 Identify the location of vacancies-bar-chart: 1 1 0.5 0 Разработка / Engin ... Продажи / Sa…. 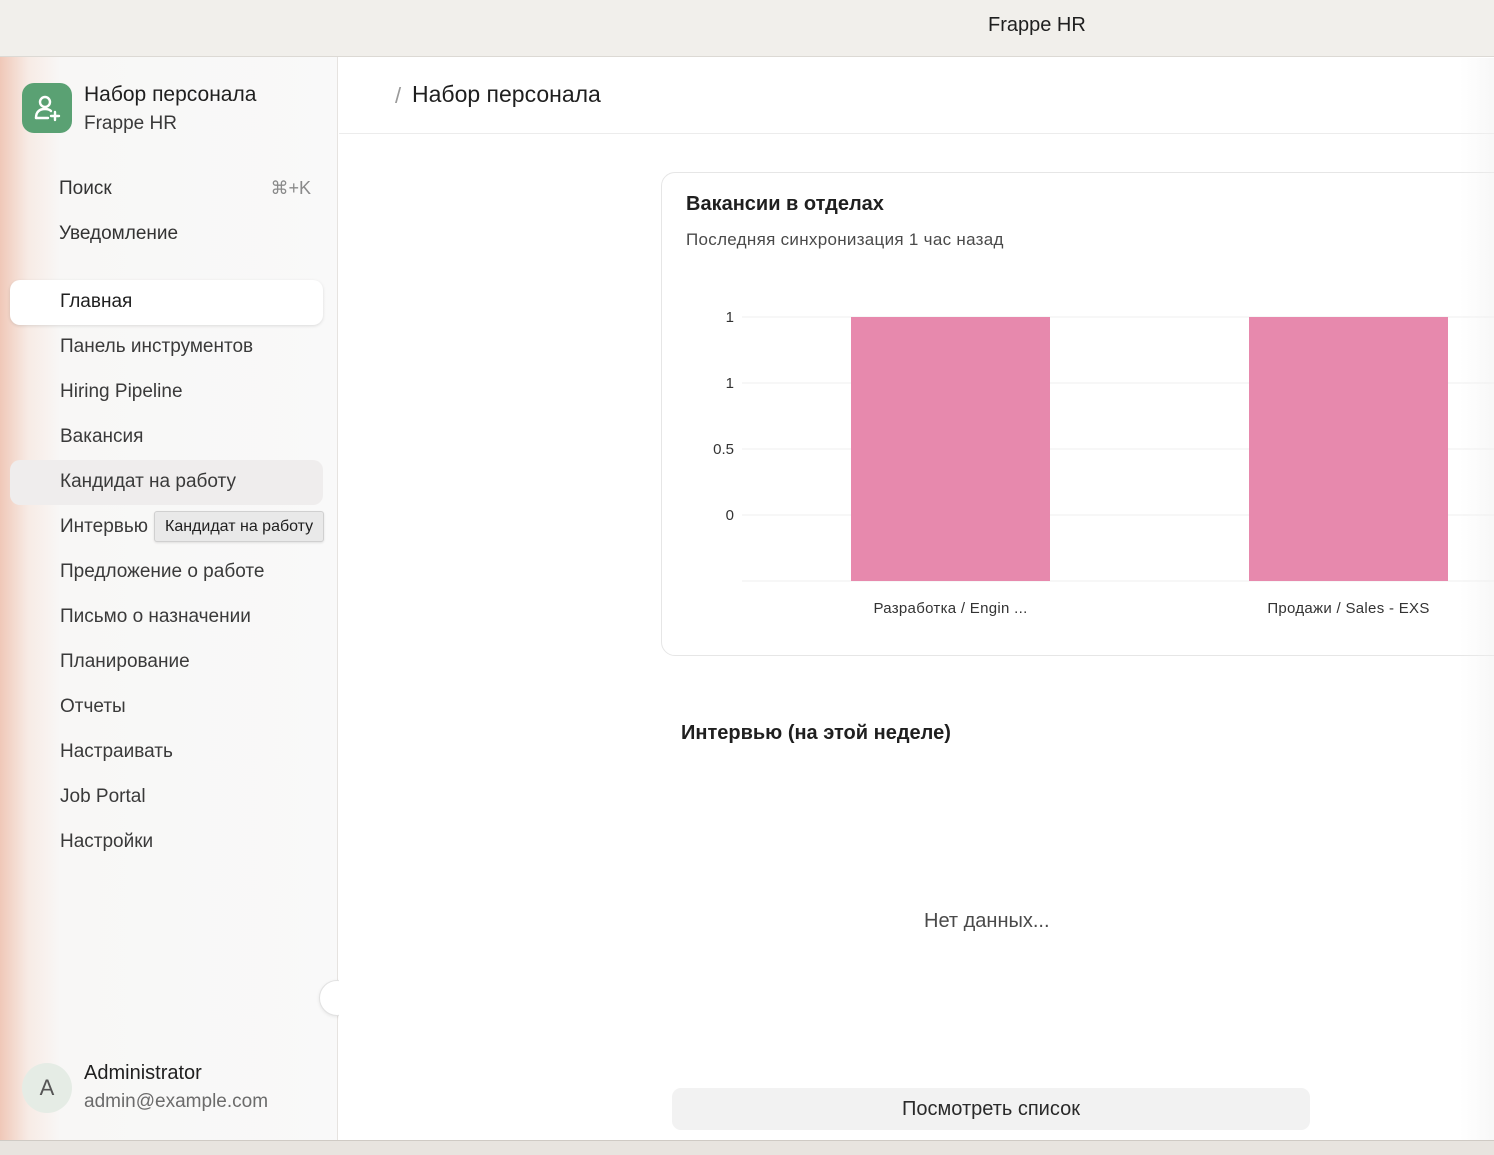
(1103, 463).